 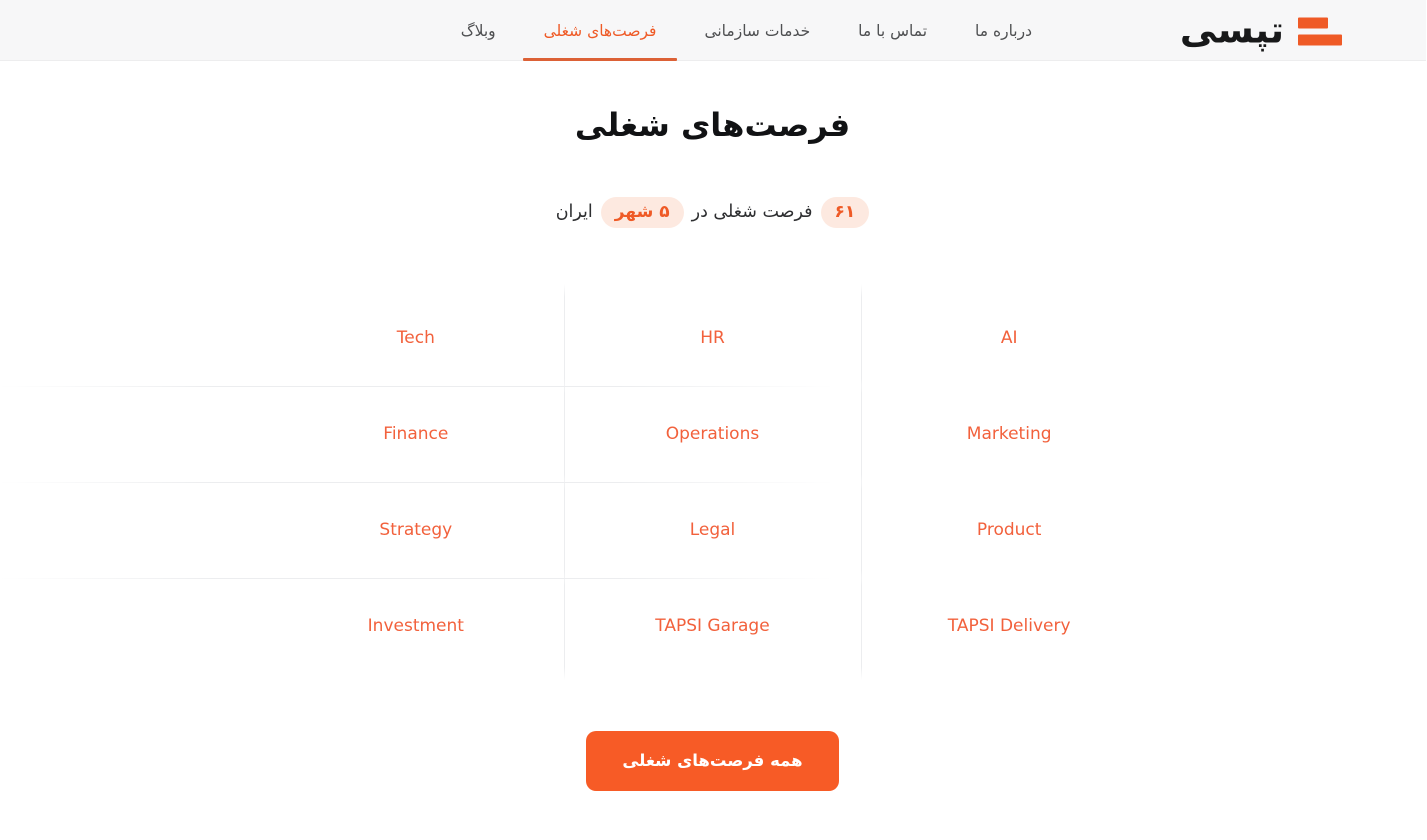 I want to click on category-cell-operations: Operations, so click(x=713, y=433).